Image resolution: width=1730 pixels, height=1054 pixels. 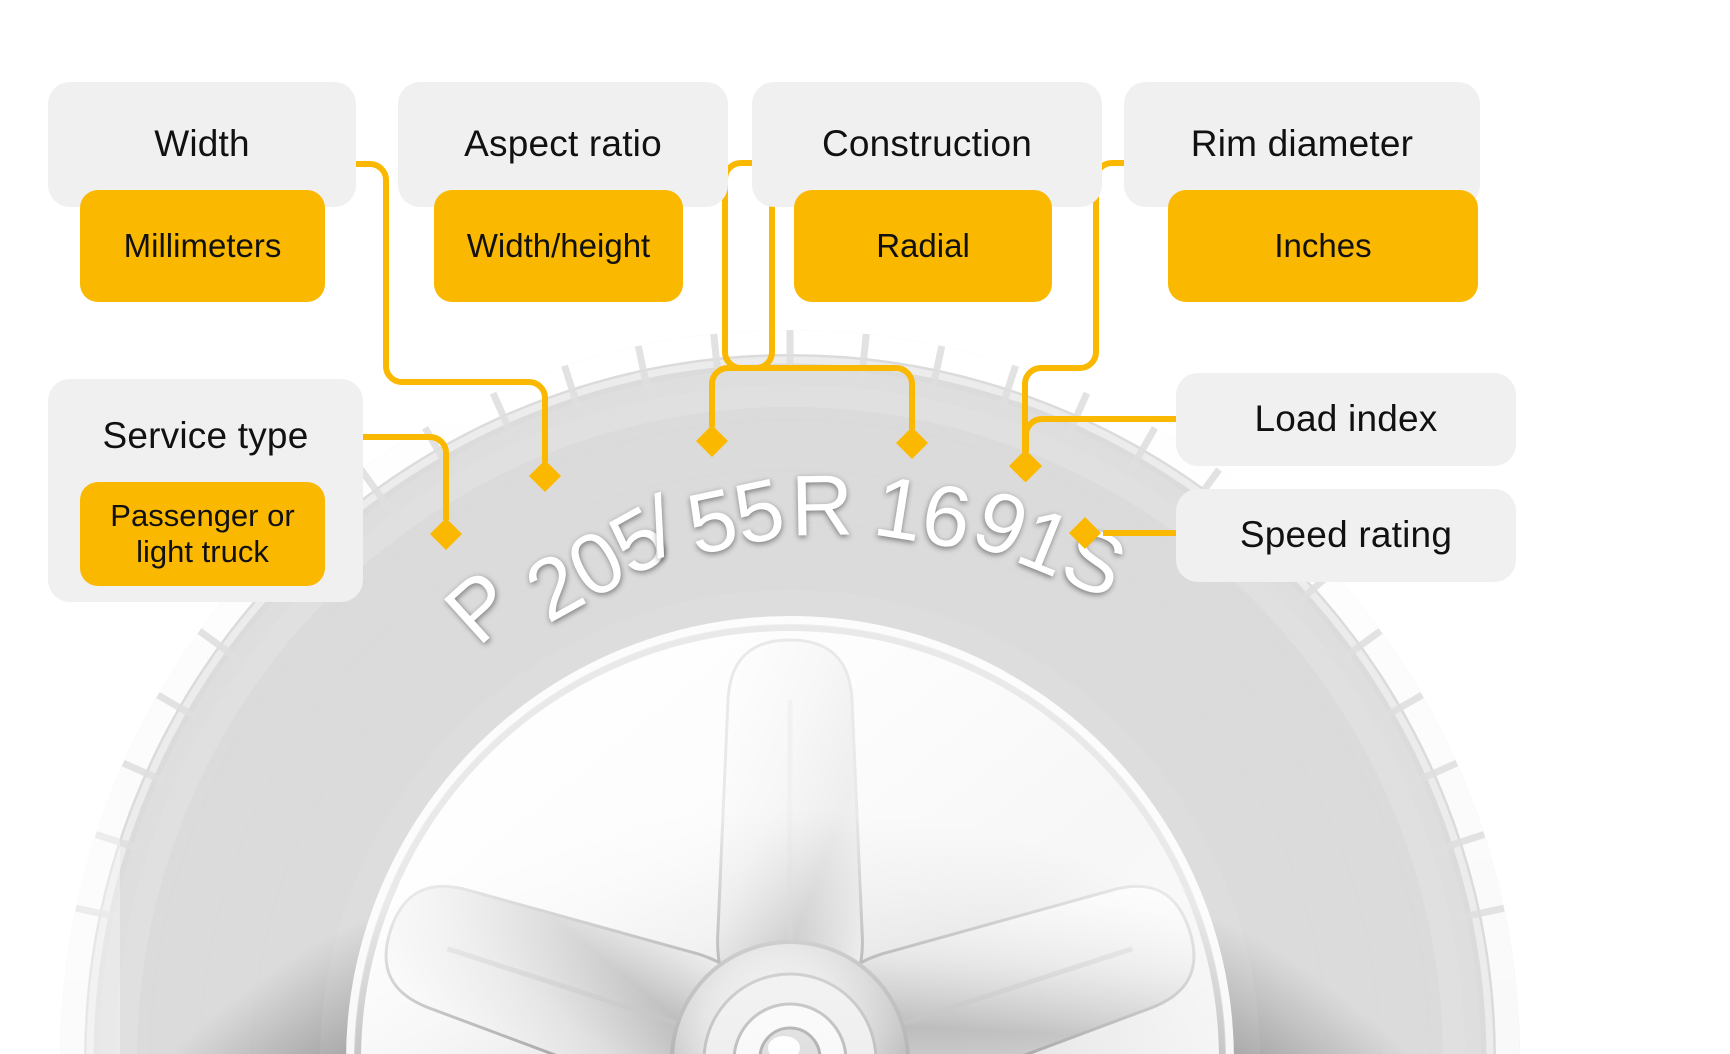 I want to click on callout-speed-title-text: Speed rating, so click(x=1346, y=535).